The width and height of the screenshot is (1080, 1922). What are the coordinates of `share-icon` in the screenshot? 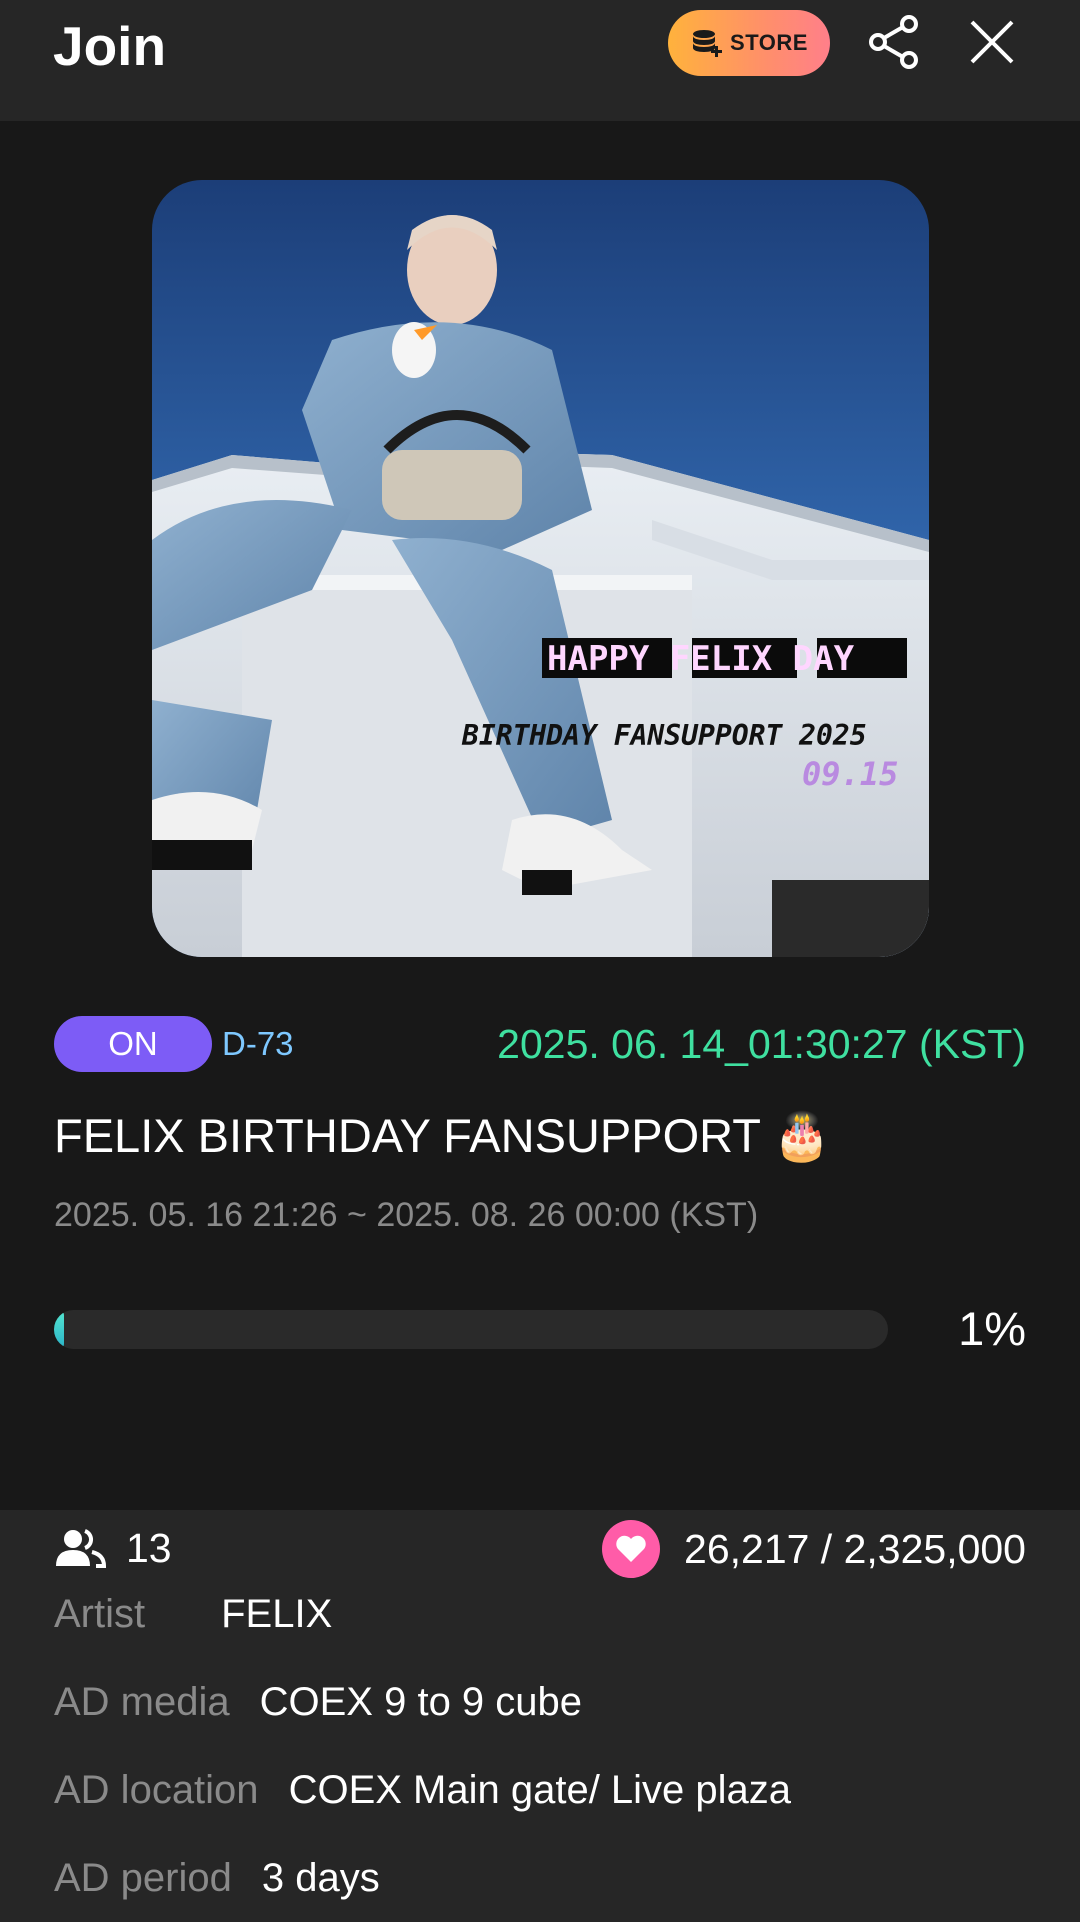 It's located at (894, 42).